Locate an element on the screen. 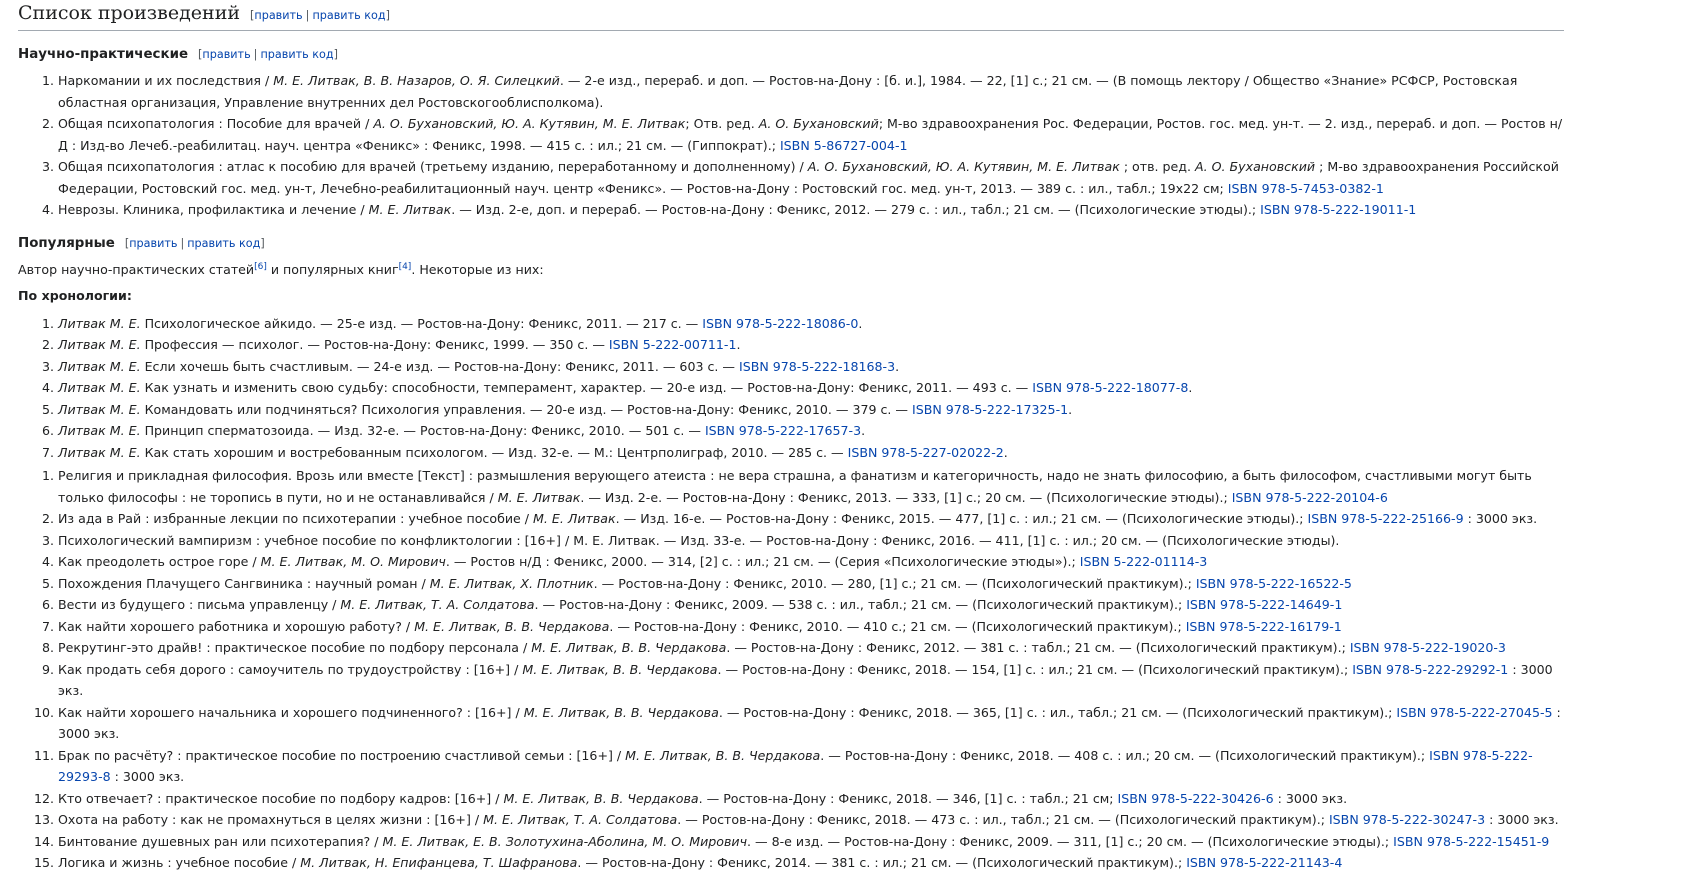 Image resolution: width=1703 pixels, height=893 pixels. subsection-title: Популярные is located at coordinates (66, 243).